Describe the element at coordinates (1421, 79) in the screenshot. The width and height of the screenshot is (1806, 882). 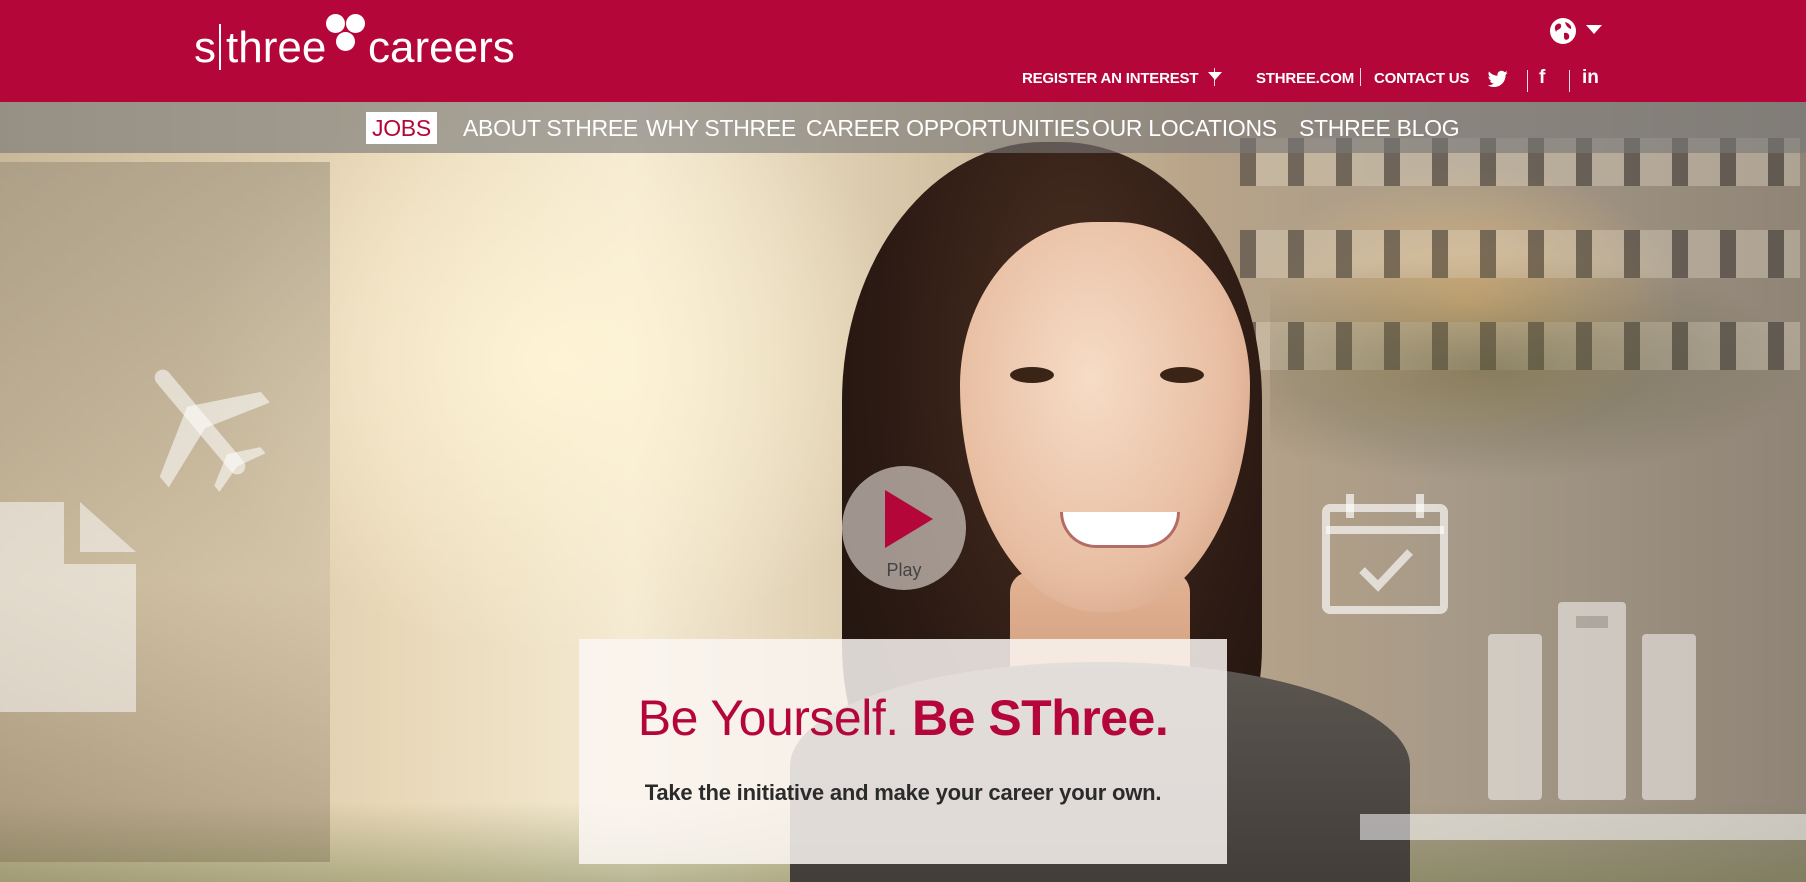
I see `contact-us-link: CONTACT US` at that location.